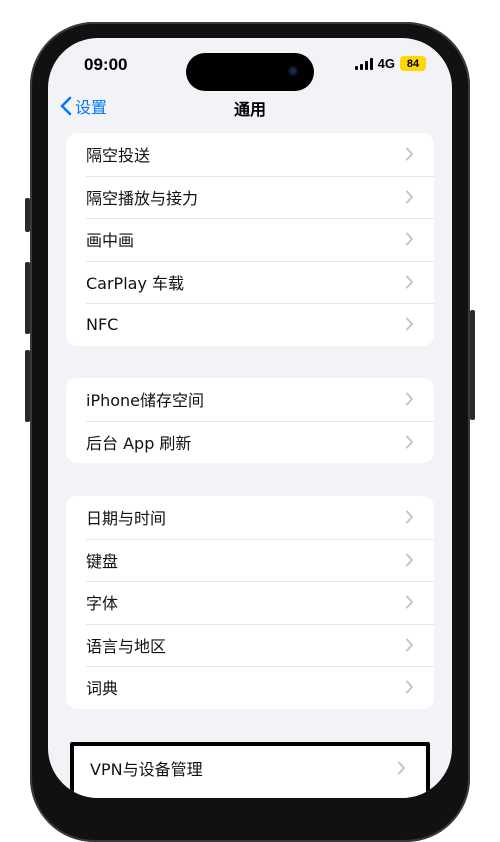  I want to click on list-item-dictionary: 词典, so click(250, 687).